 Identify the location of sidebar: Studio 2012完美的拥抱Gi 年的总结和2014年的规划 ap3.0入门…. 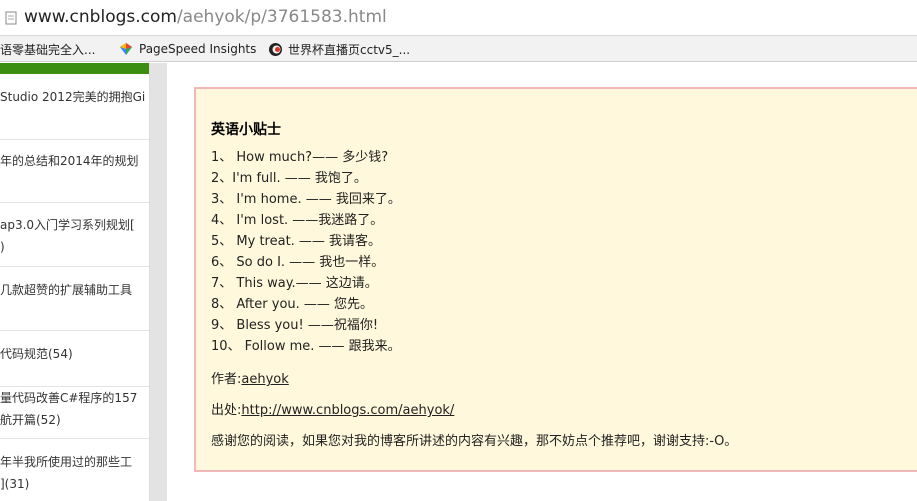
(75, 282).